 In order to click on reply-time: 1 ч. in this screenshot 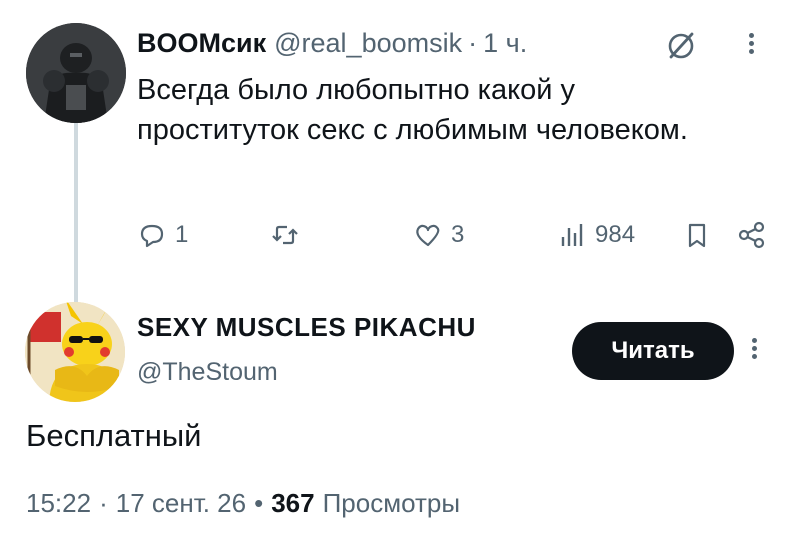, I will do `click(505, 43)`.